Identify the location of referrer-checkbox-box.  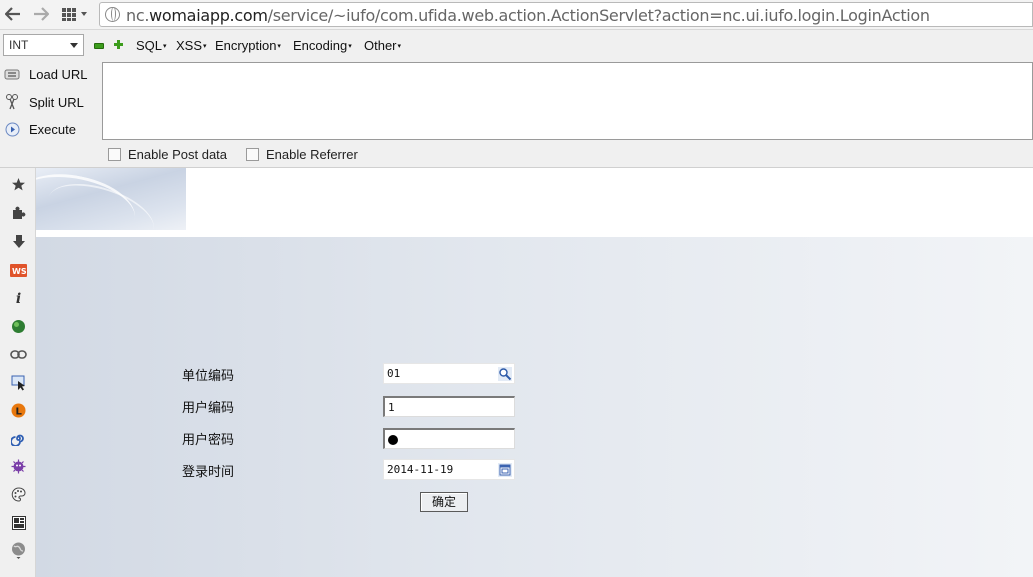
(252, 154).